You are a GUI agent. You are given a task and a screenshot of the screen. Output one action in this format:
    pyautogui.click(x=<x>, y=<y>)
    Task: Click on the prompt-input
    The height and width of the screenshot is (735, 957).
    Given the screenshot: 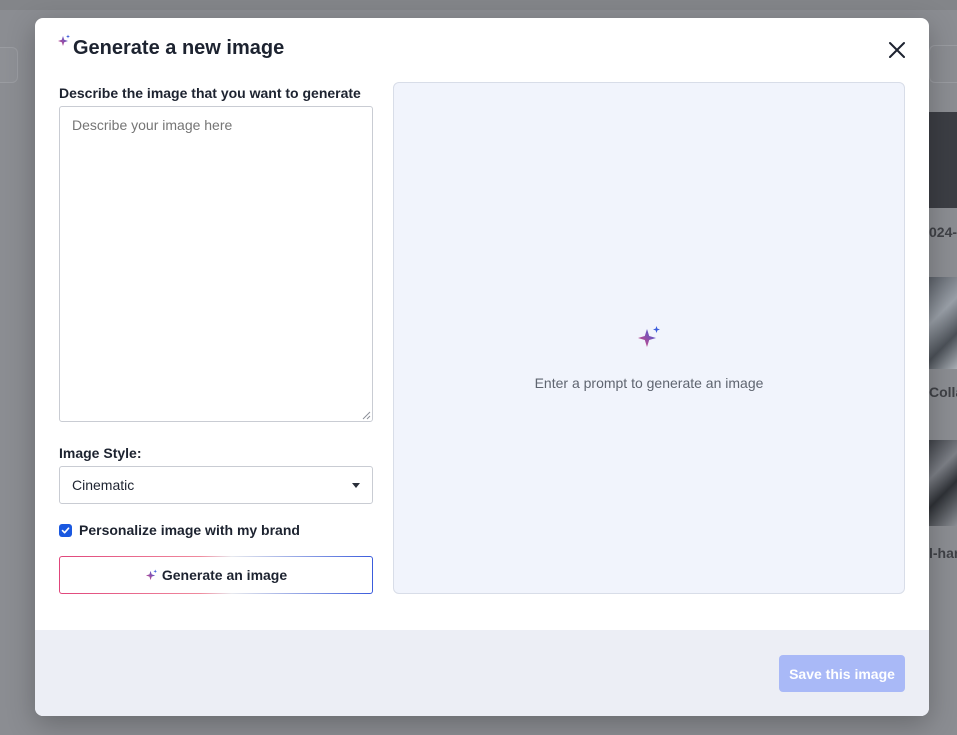 What is the action you would take?
    pyautogui.click(x=216, y=264)
    